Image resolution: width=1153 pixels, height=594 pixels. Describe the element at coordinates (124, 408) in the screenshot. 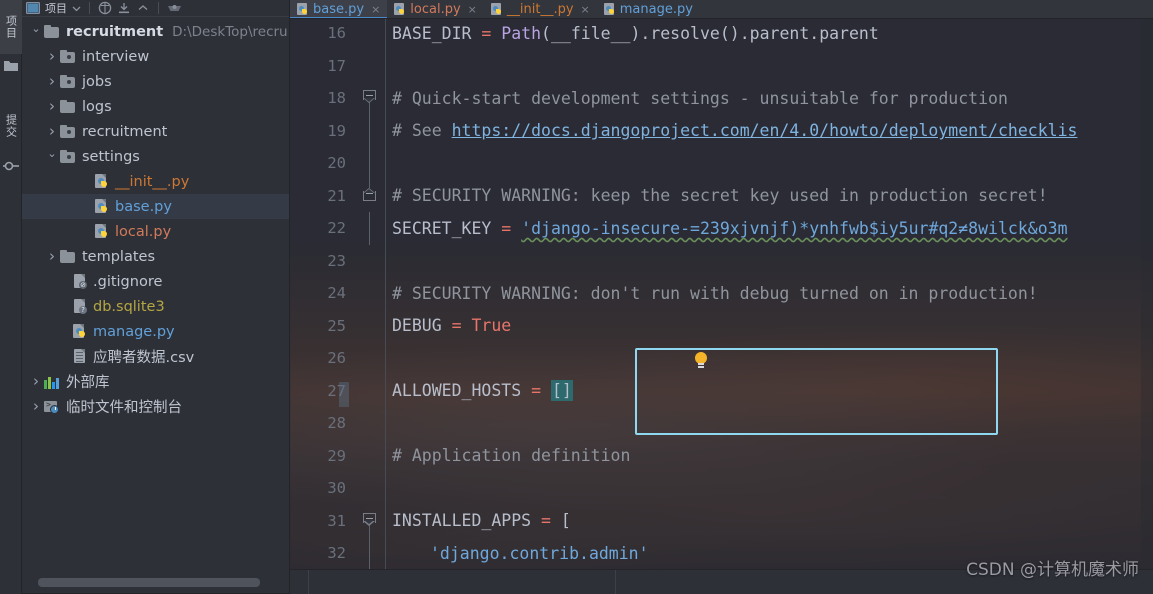

I see `tree-item-label: 临时文件和控制台` at that location.